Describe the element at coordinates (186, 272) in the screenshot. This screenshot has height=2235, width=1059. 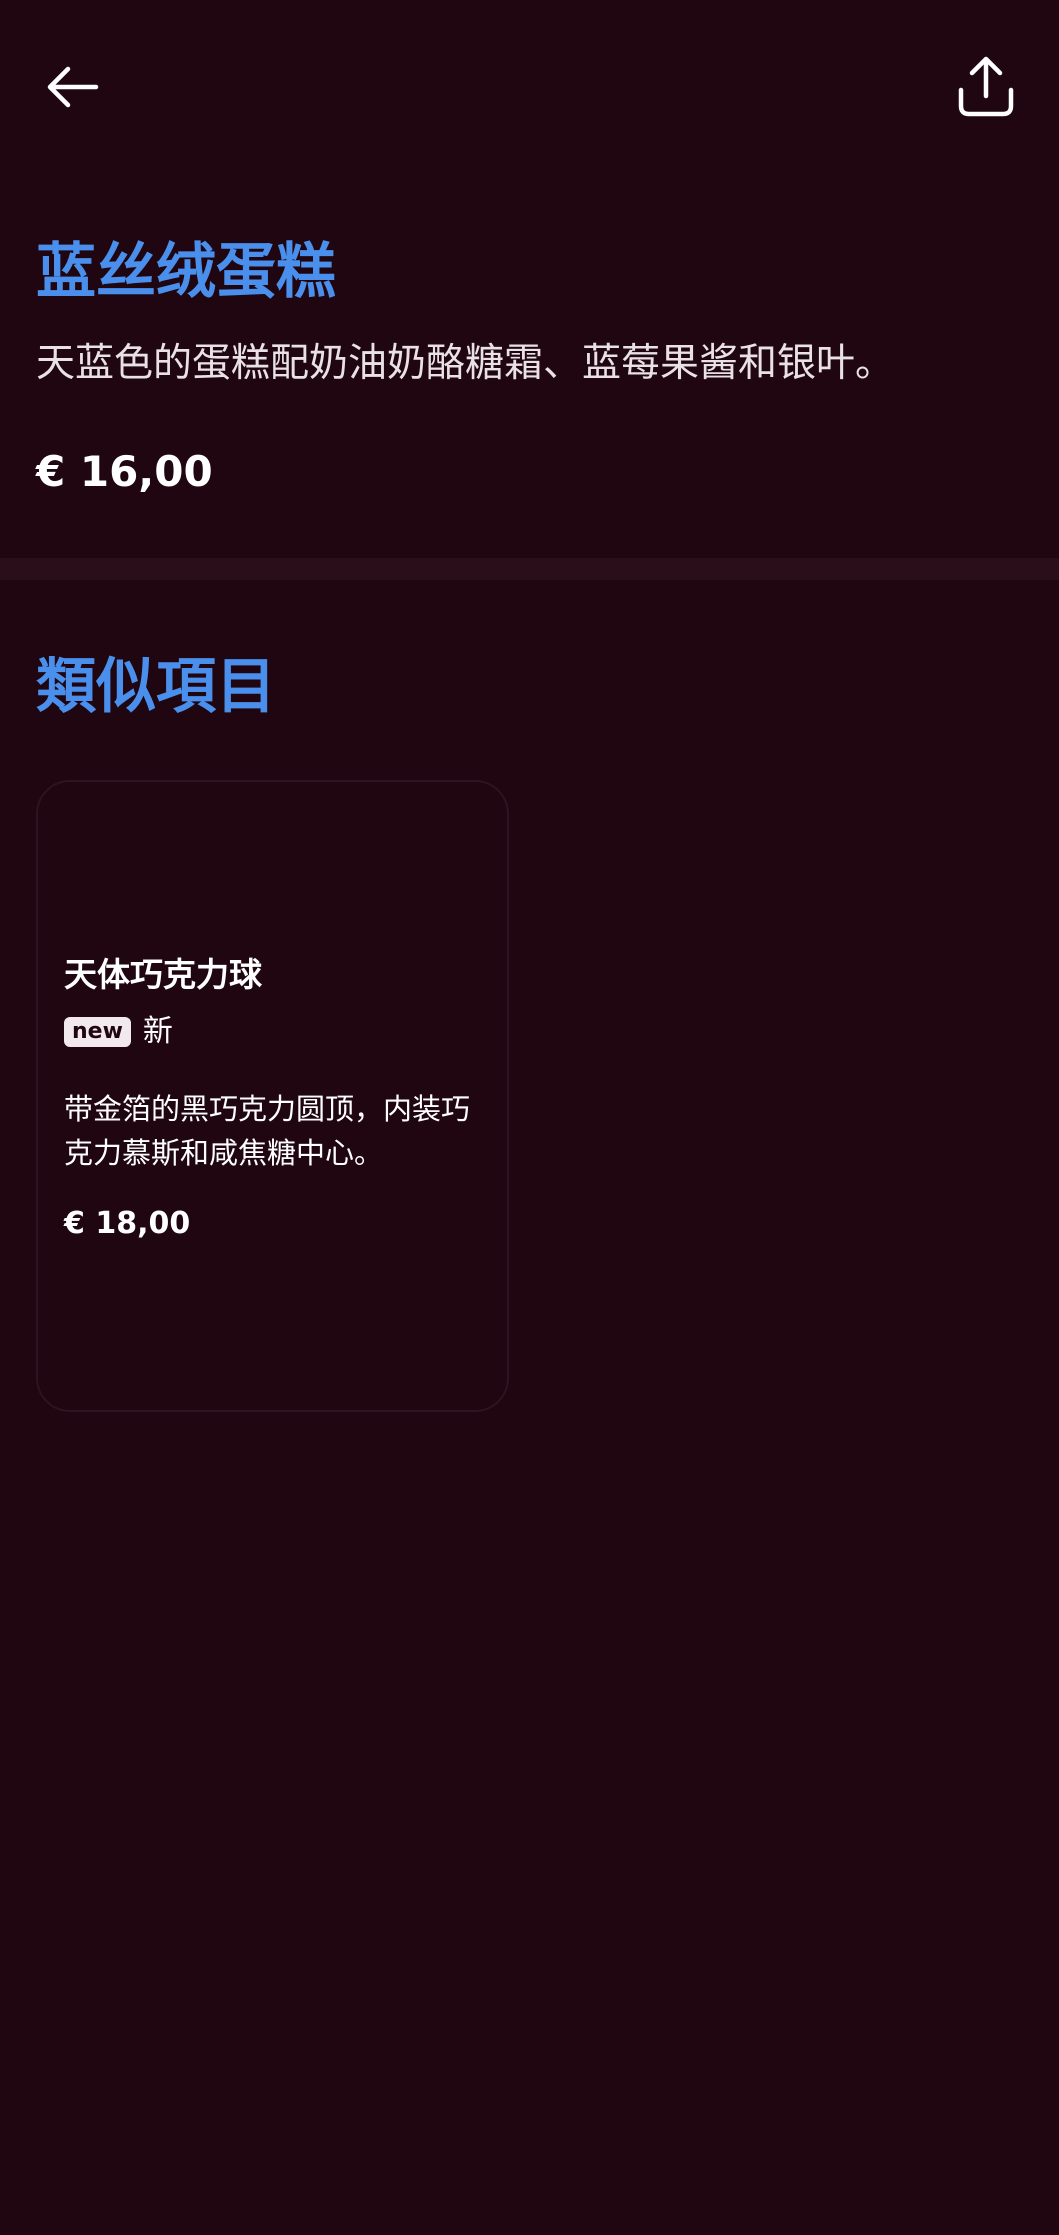
I see `product-title: 蓝丝绒蛋糕` at that location.